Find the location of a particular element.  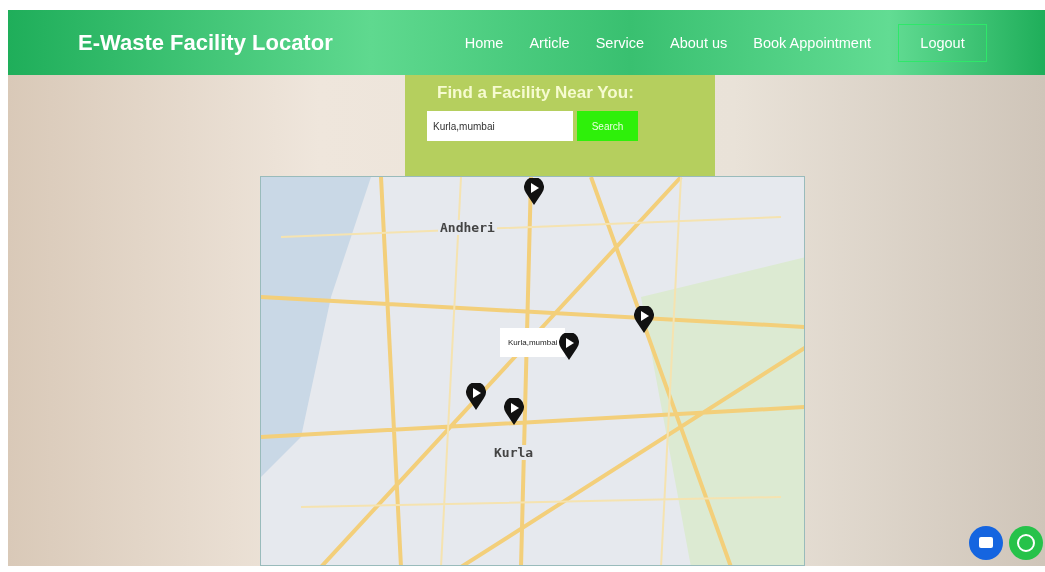

finder-heading: Find a Facility Near You: is located at coordinates (536, 93).